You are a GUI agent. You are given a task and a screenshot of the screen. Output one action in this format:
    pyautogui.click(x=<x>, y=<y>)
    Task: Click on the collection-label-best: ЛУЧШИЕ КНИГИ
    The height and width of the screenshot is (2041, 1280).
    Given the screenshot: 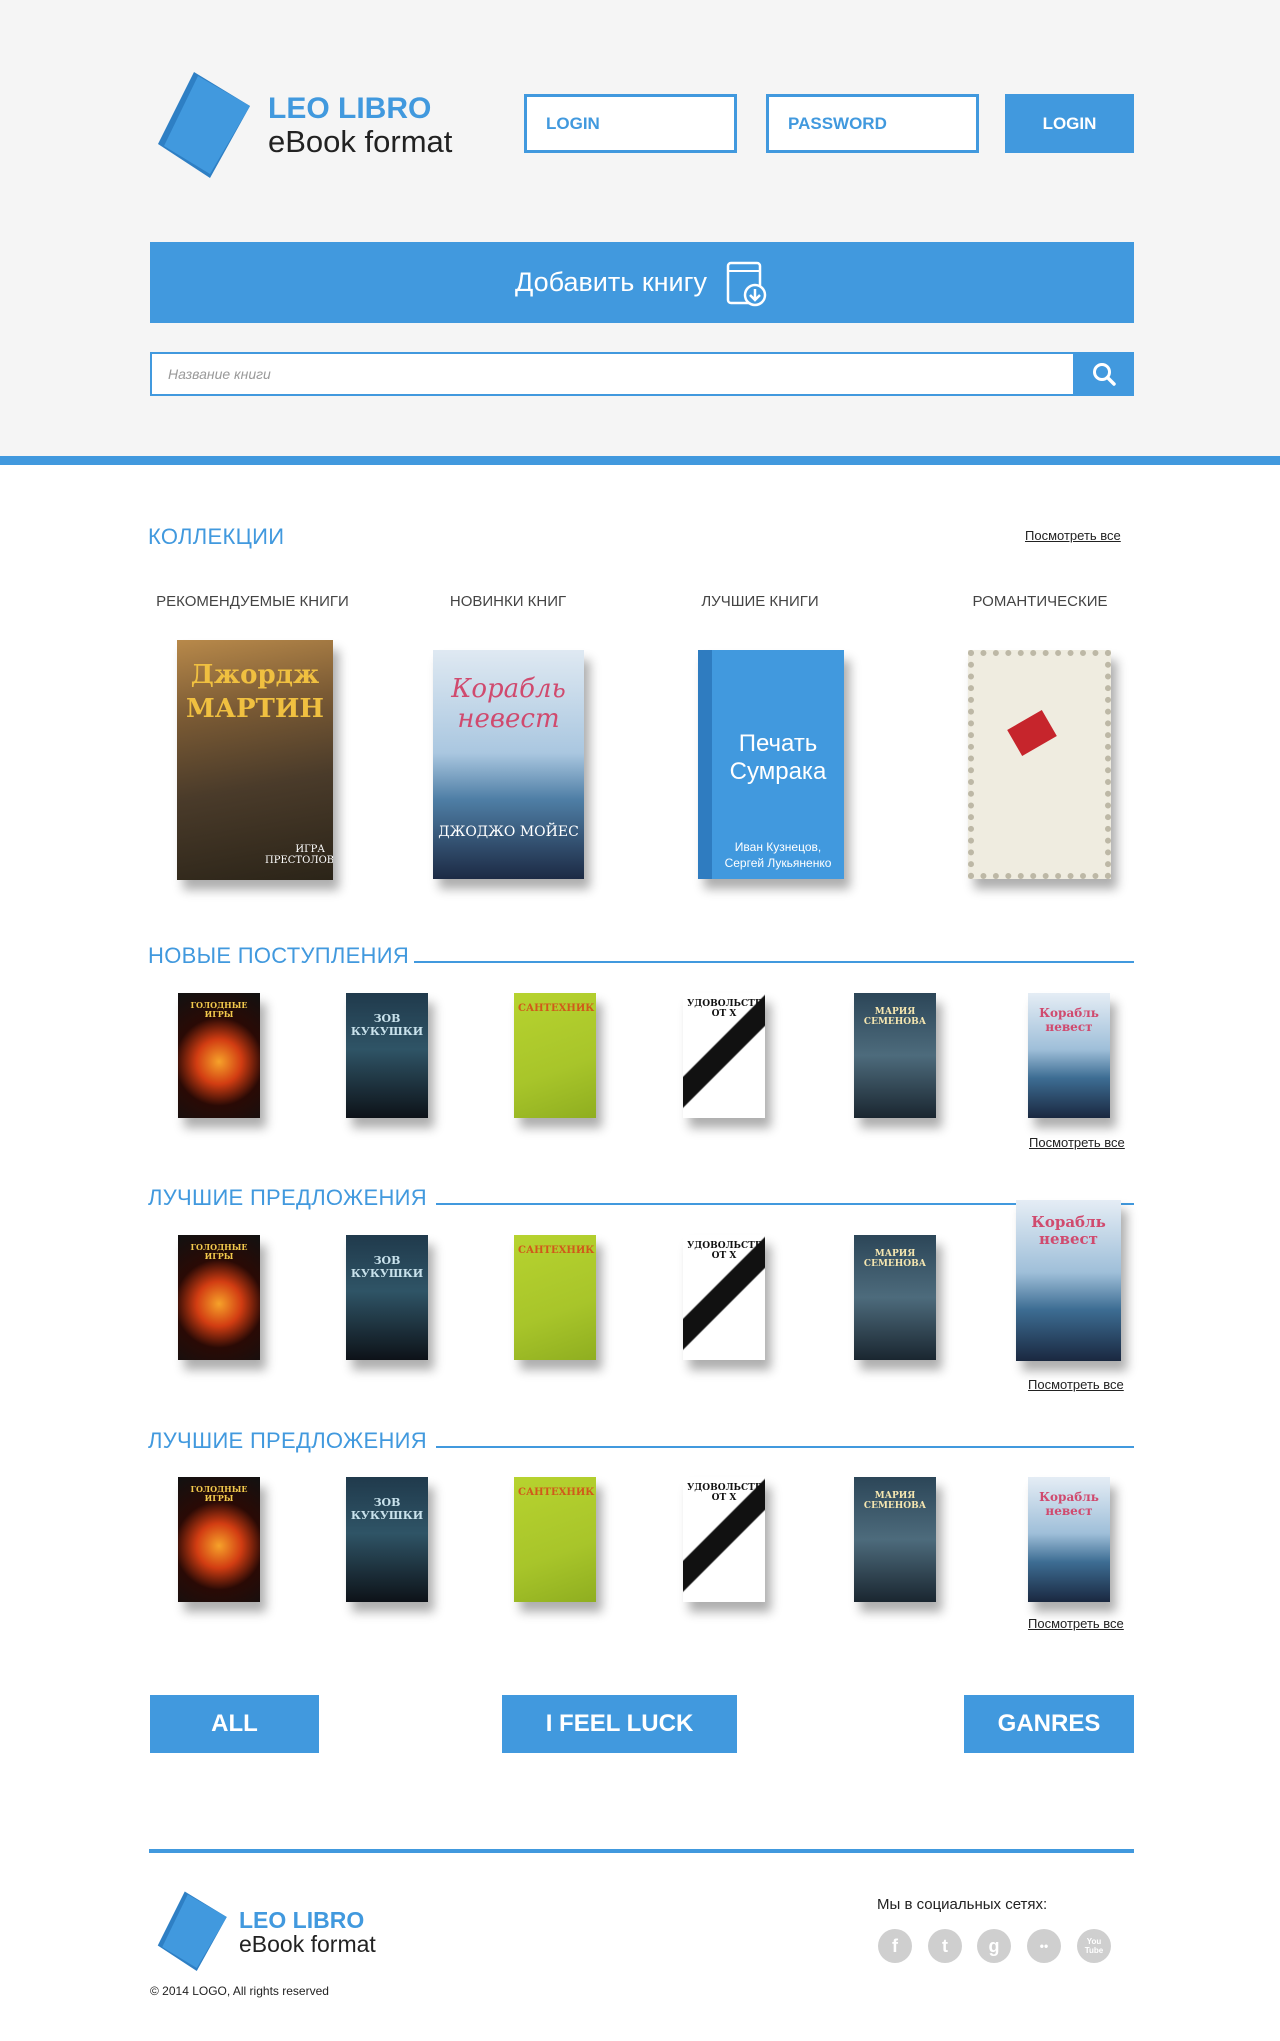 What is the action you would take?
    pyautogui.click(x=760, y=601)
    